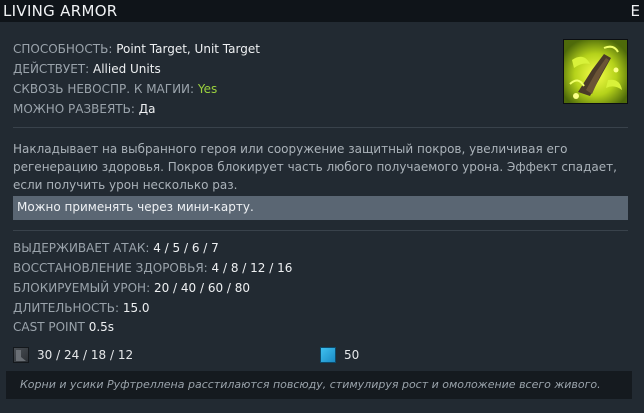 The image size is (644, 413). I want to click on property-label: СПОСОБНОСТЬ:, so click(63, 49).